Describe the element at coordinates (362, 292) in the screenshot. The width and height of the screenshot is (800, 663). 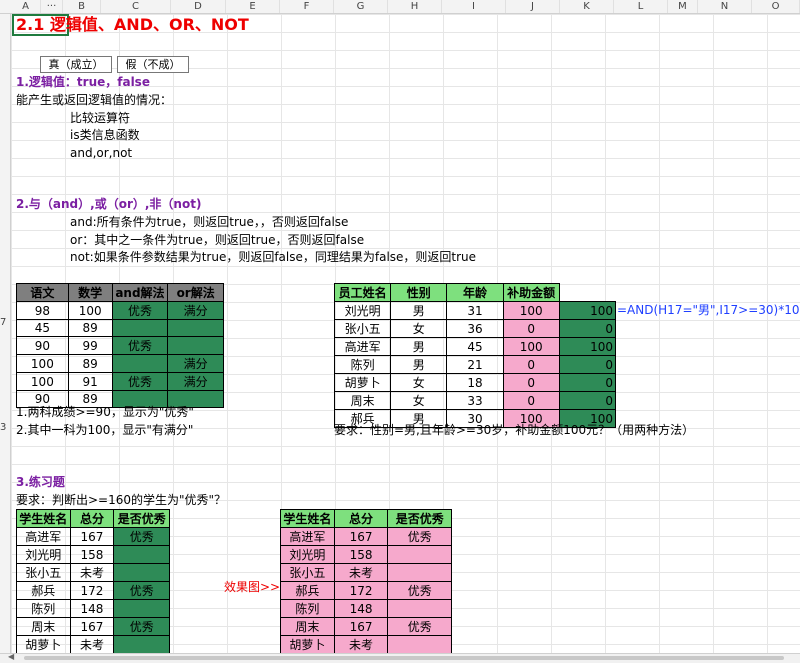
I see `table-header: 员工姓名` at that location.